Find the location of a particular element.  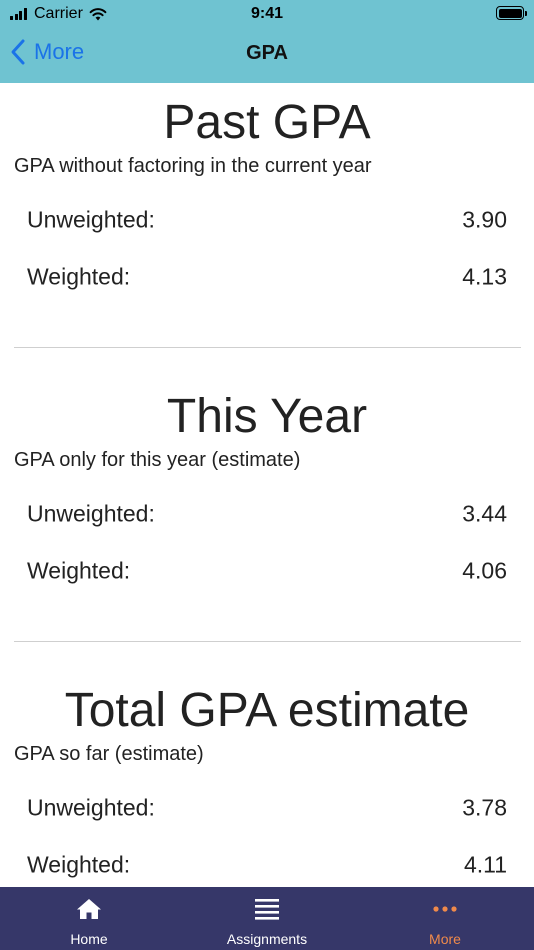

tab-assignments: Assignments is located at coordinates (267, 918).